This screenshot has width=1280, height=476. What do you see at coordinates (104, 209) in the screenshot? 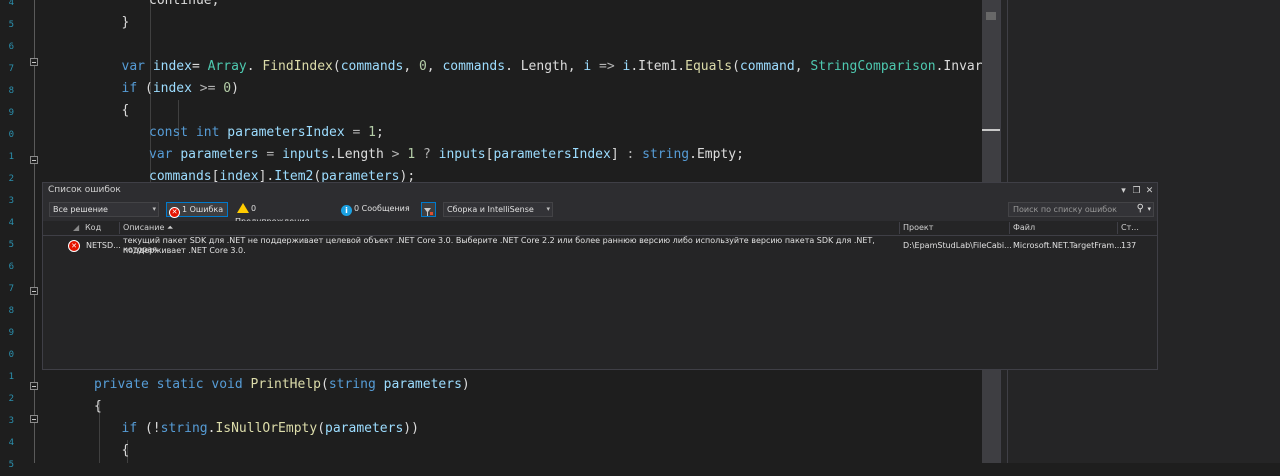
I see `scope-dropdown: Все решение ▾` at bounding box center [104, 209].